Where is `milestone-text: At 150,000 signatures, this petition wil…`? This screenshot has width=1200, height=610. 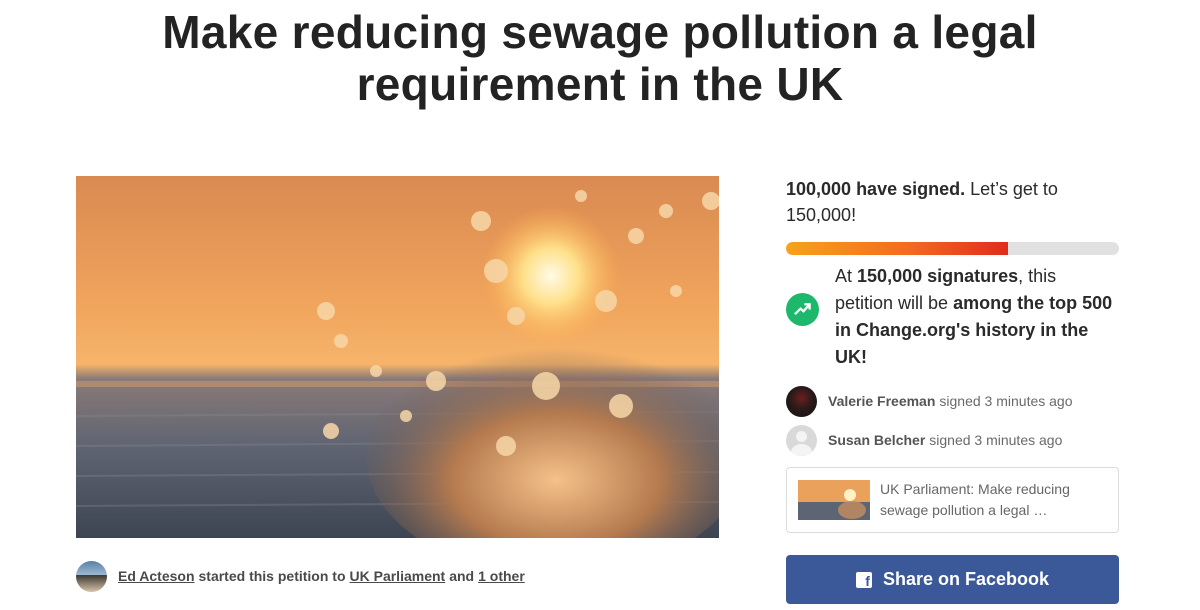
milestone-text: At 150,000 signatures, this petition wil… is located at coordinates (974, 316).